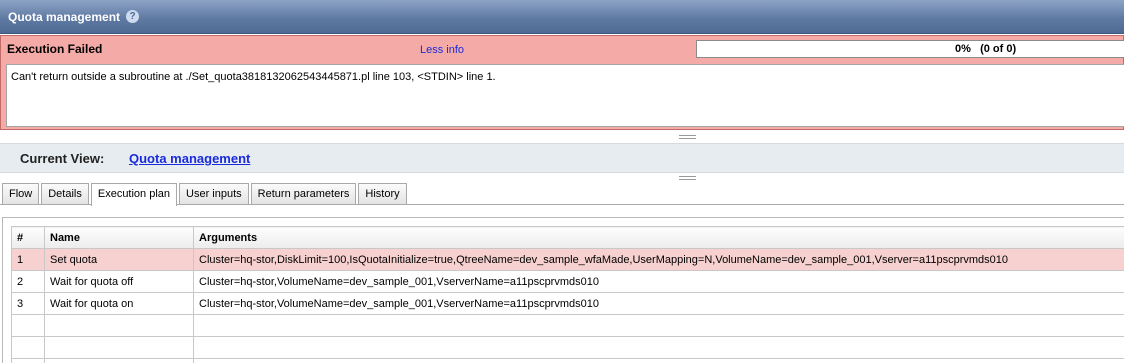  What do you see at coordinates (303, 193) in the screenshot?
I see `tab-return-parameters: Return parameters` at bounding box center [303, 193].